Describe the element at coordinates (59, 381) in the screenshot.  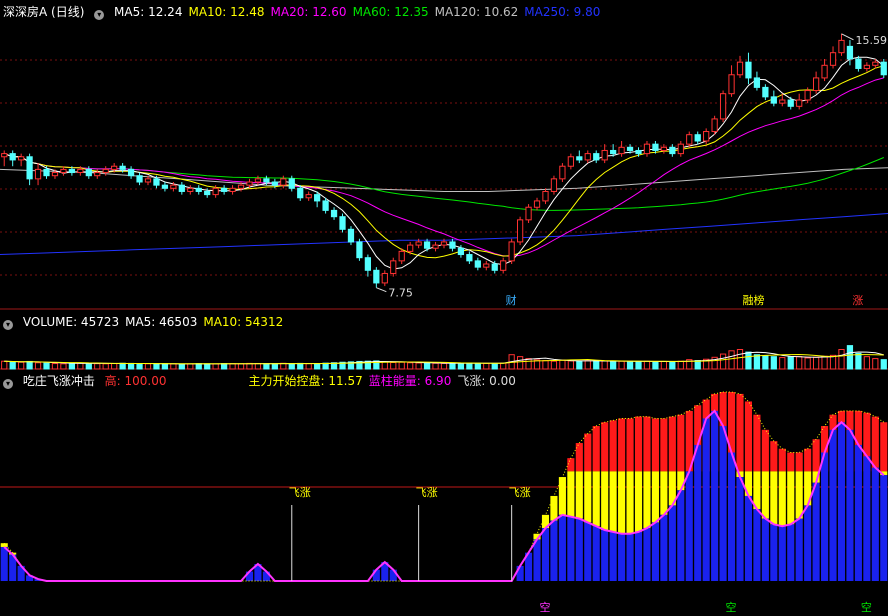
I see `indicator-title: 吃庄飞涨冲击` at that location.